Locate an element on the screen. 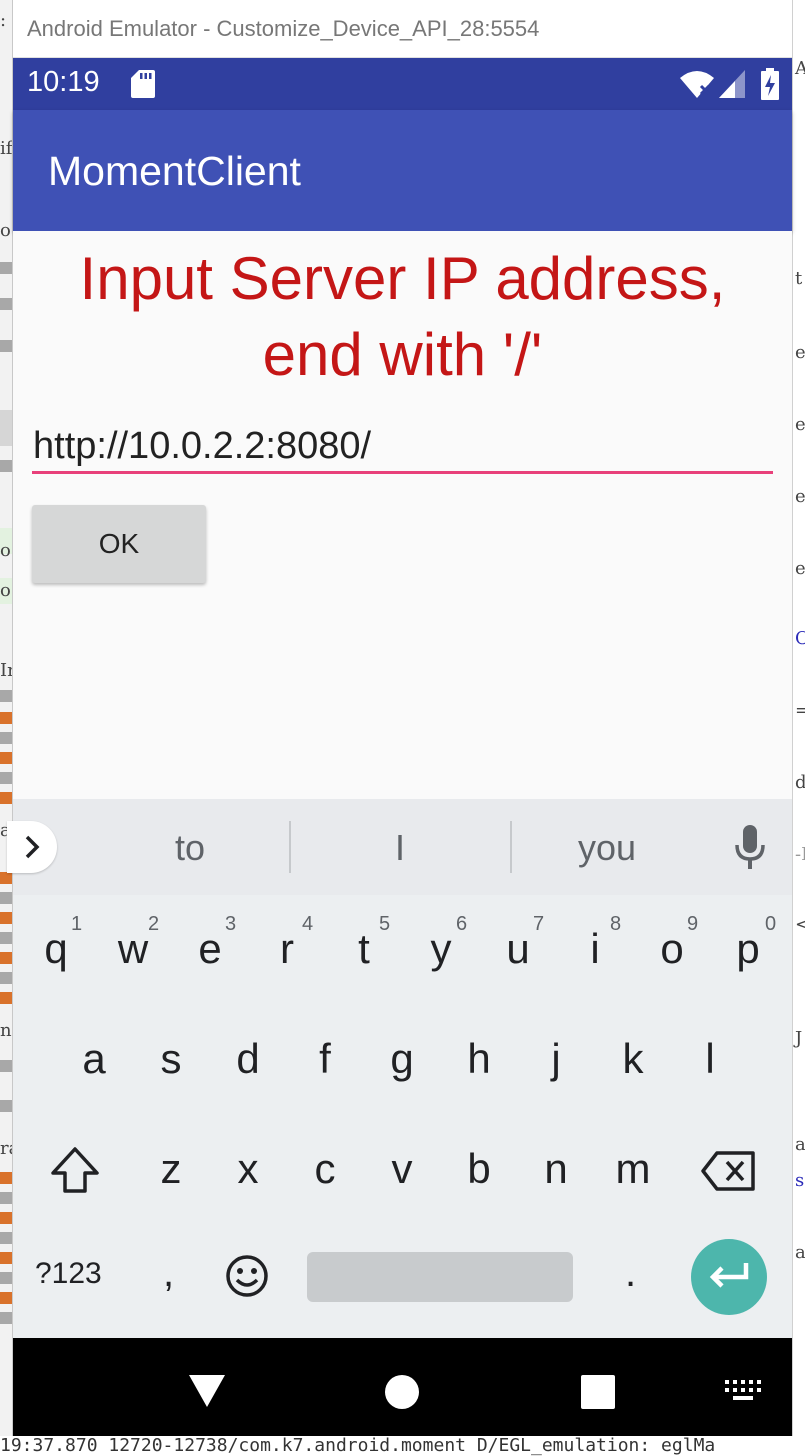  status-time: 10:19 is located at coordinates (63, 82).